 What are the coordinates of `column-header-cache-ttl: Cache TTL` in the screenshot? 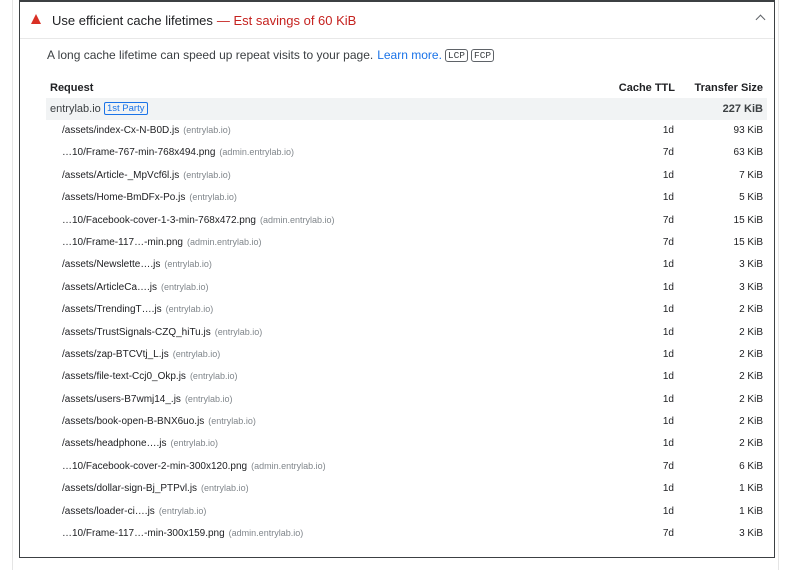 It's located at (646, 88).